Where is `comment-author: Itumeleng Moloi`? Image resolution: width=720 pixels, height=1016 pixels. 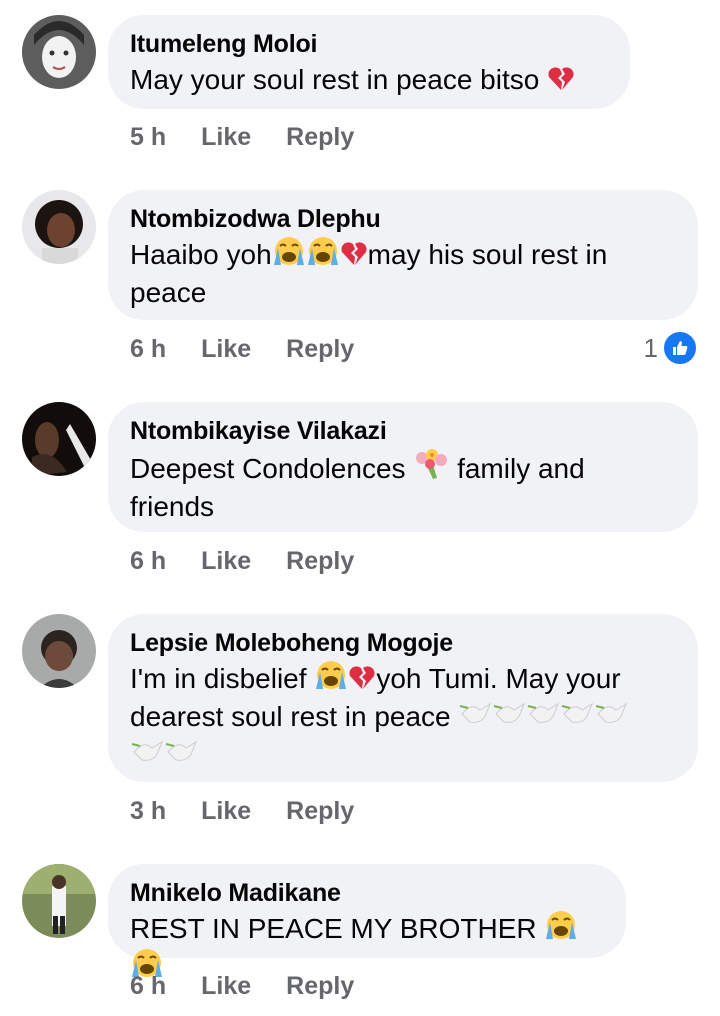 comment-author: Itumeleng Moloi is located at coordinates (369, 44).